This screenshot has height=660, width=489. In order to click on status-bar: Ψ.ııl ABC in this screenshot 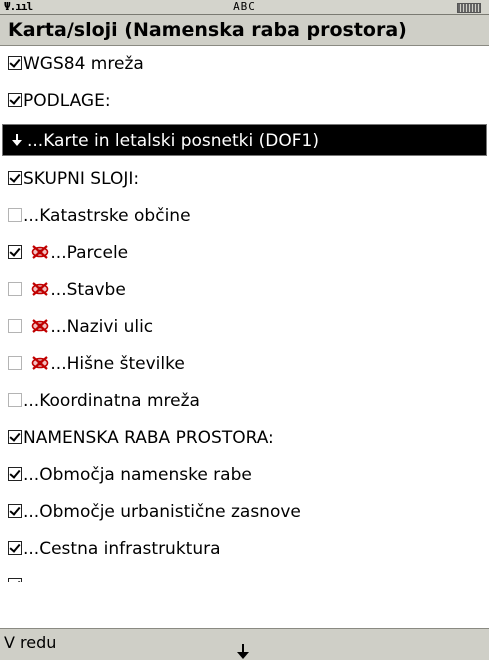, I will do `click(244, 7)`.